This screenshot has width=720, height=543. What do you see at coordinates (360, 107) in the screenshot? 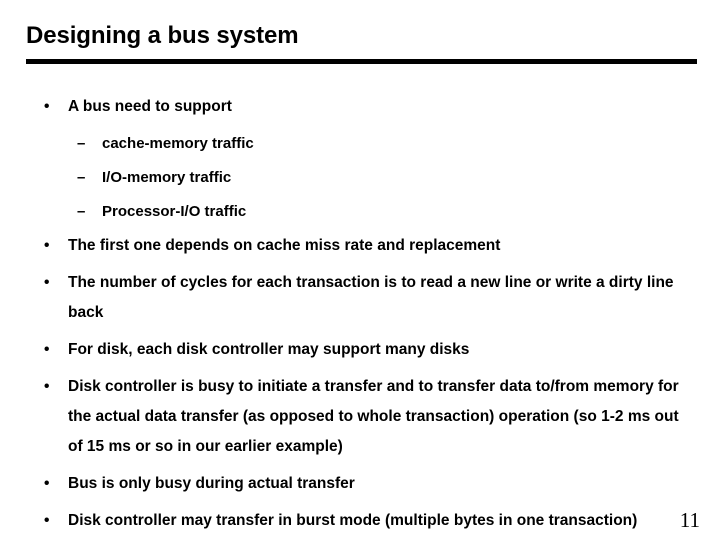
I see `bullet-item-level1: • A bus need to support` at bounding box center [360, 107].